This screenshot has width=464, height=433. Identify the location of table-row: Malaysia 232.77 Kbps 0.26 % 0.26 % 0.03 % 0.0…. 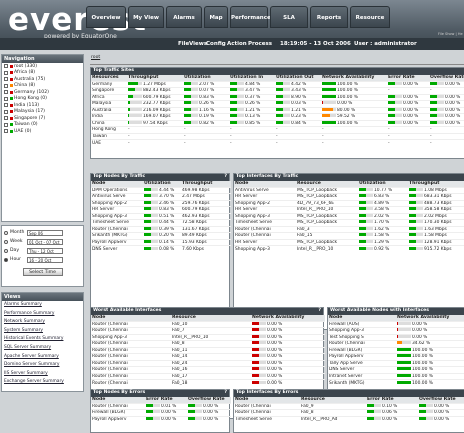
(277, 103).